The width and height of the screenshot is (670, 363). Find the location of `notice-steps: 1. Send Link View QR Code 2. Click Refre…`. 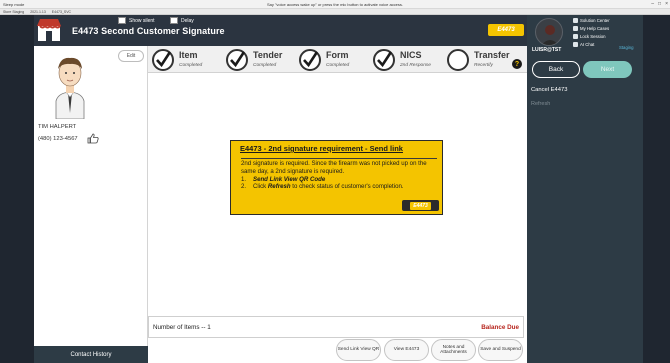

notice-steps: 1. Send Link View QR Code 2. Click Refre… is located at coordinates (341, 184).